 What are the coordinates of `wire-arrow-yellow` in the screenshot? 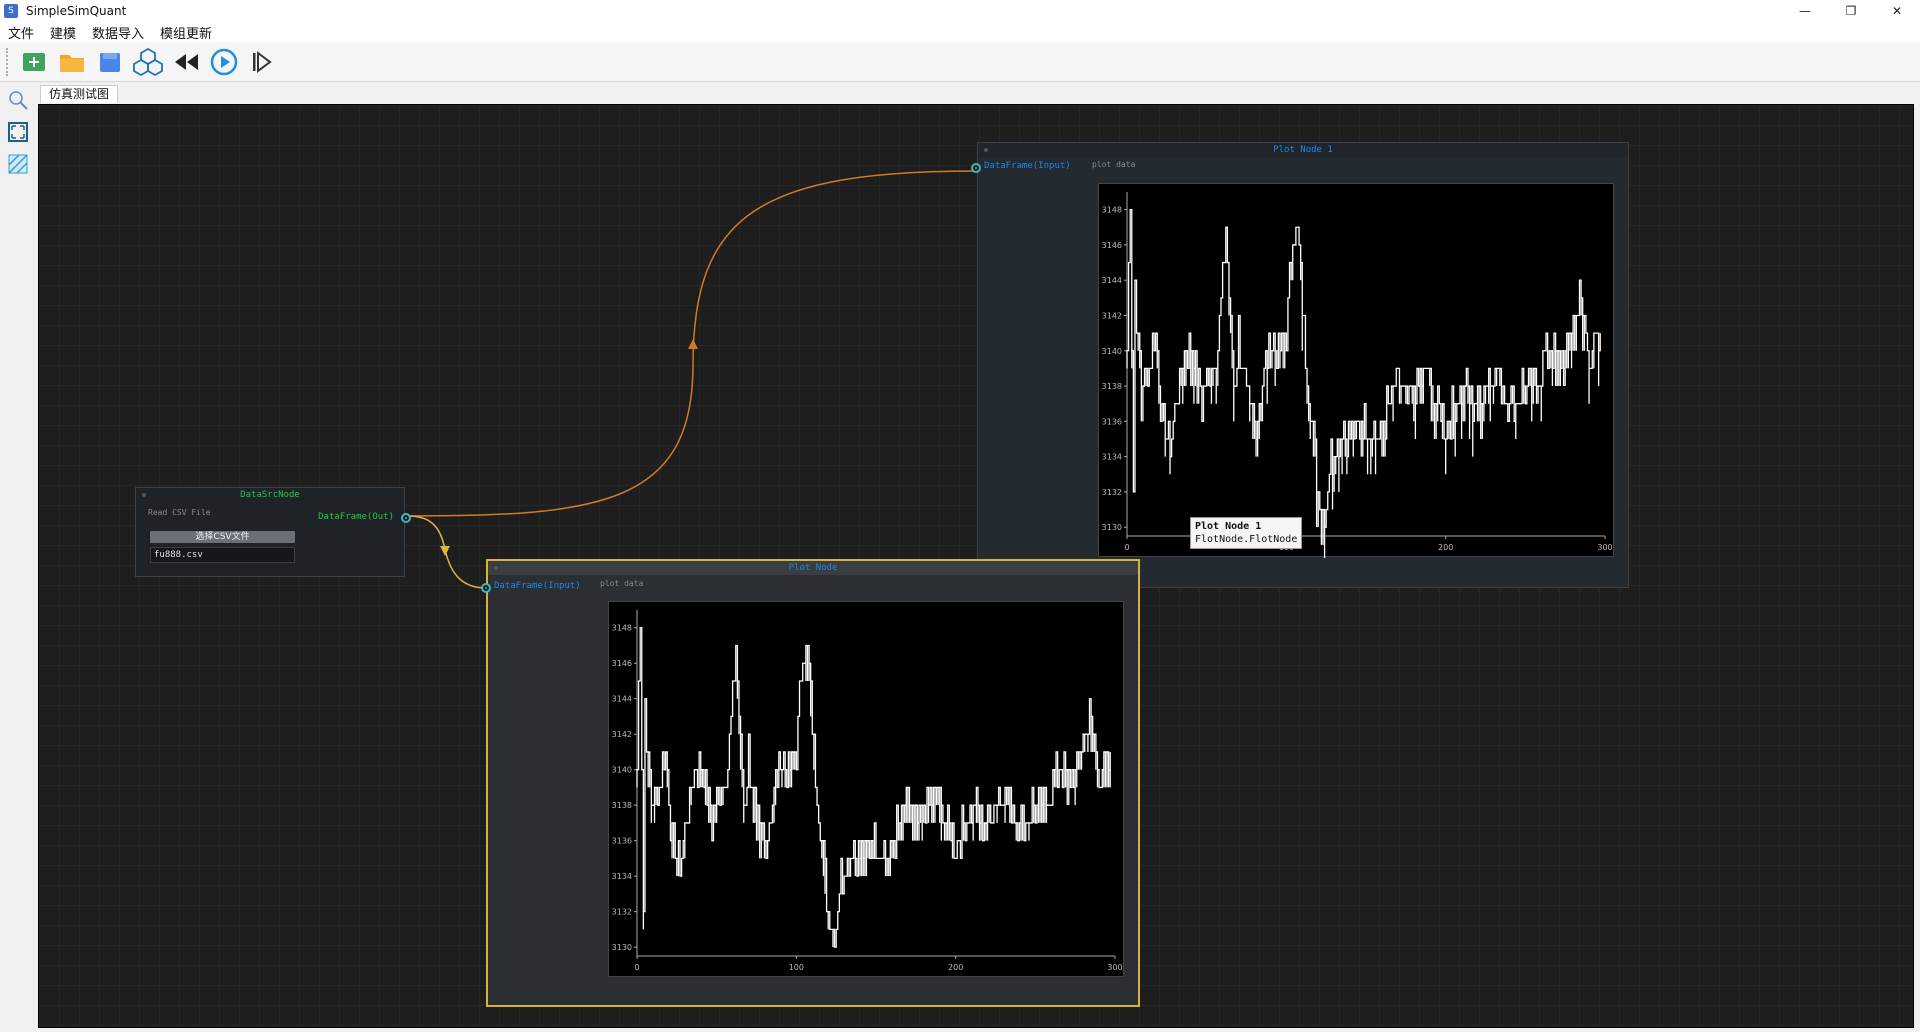 It's located at (445, 551).